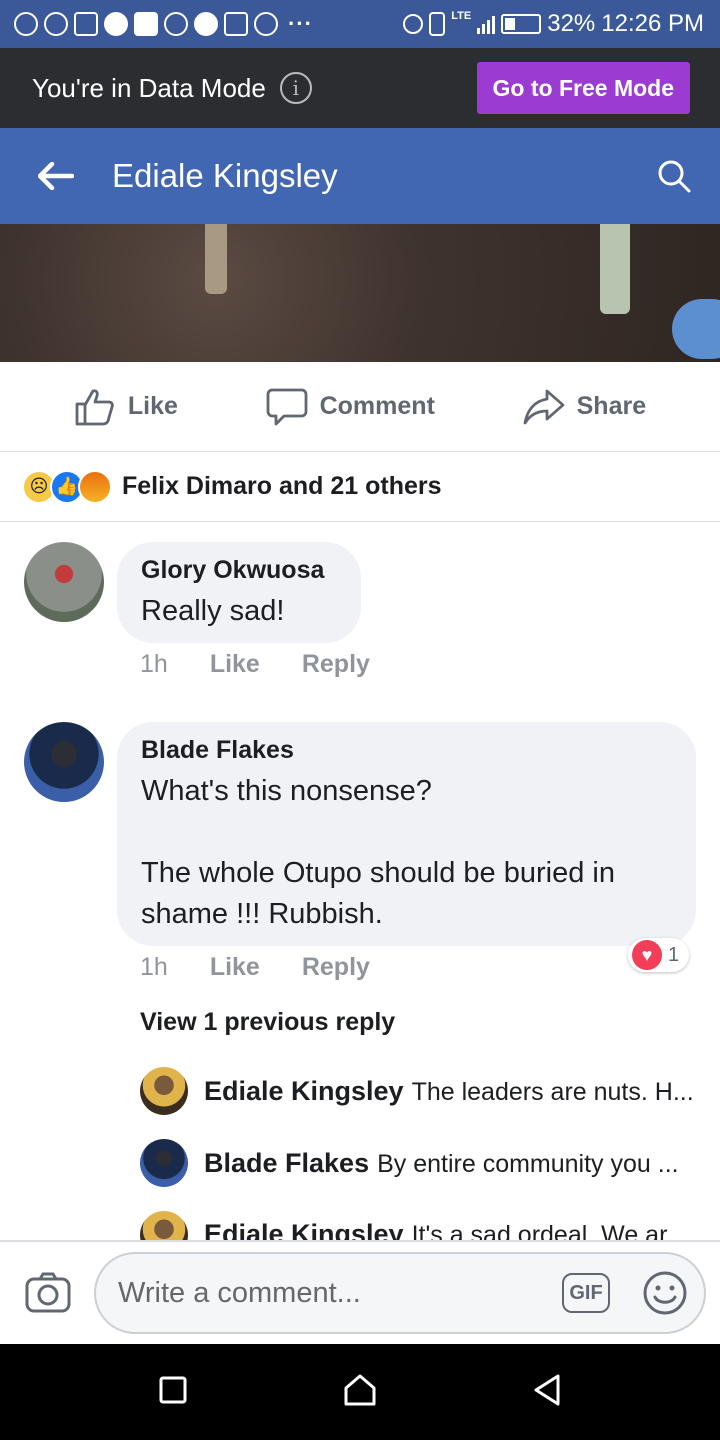 The height and width of the screenshot is (1440, 720). What do you see at coordinates (286, 1163) in the screenshot?
I see `reply-author: Blade Flakes` at bounding box center [286, 1163].